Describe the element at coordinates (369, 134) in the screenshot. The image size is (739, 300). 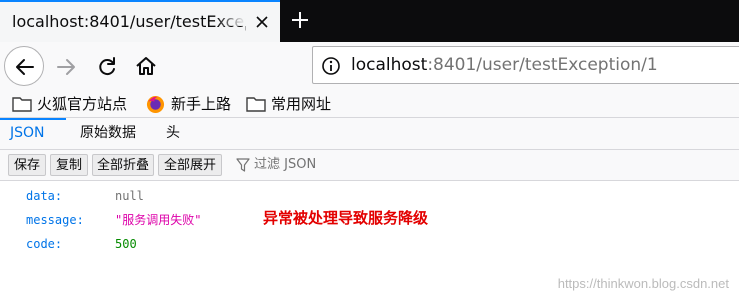
I see `json-viewer-tabs: JSON 原始数据 头` at that location.